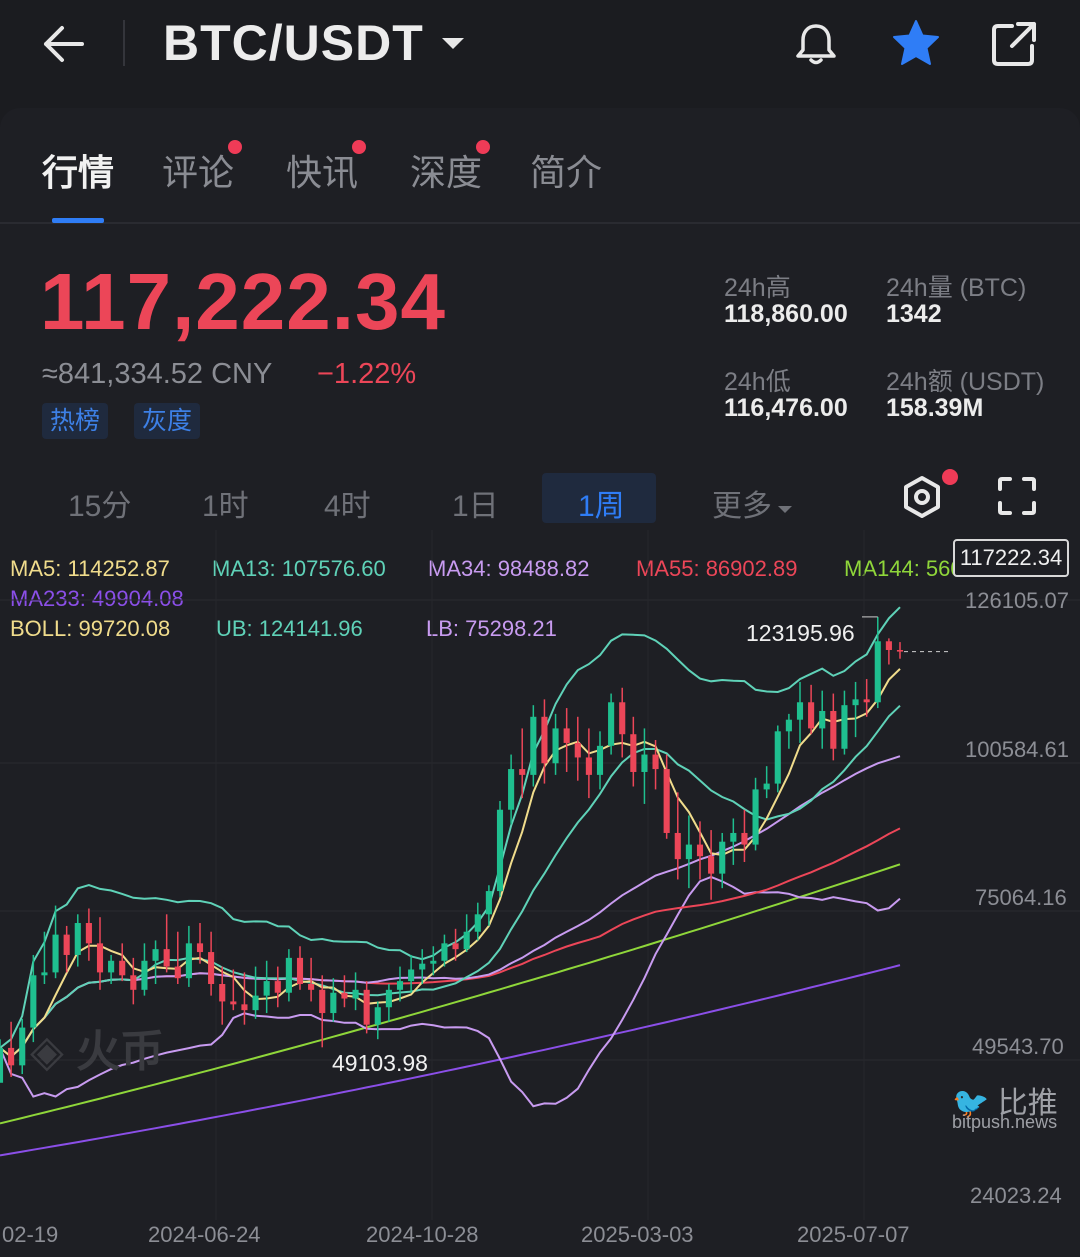 The image size is (1080, 1257). Describe the element at coordinates (30, 1234) in the screenshot. I see `x-tick: 02-19` at that location.